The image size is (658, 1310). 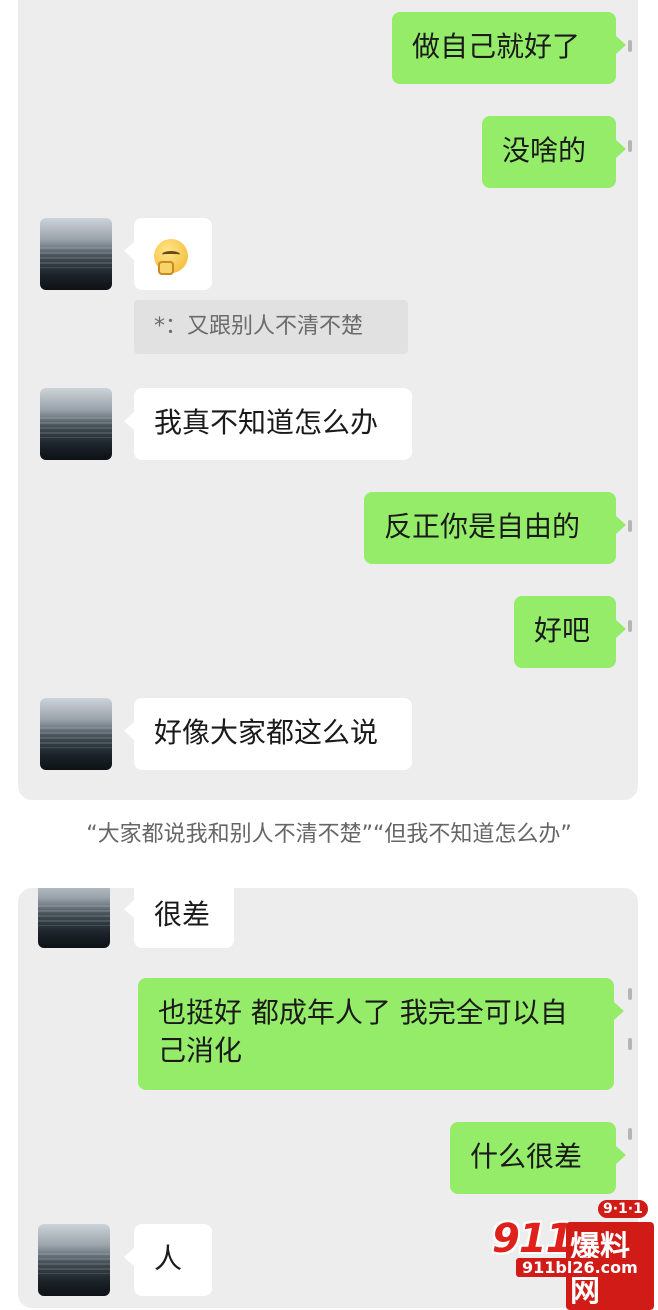 What do you see at coordinates (562, 630) in the screenshot?
I see `message-text: 好吧` at bounding box center [562, 630].